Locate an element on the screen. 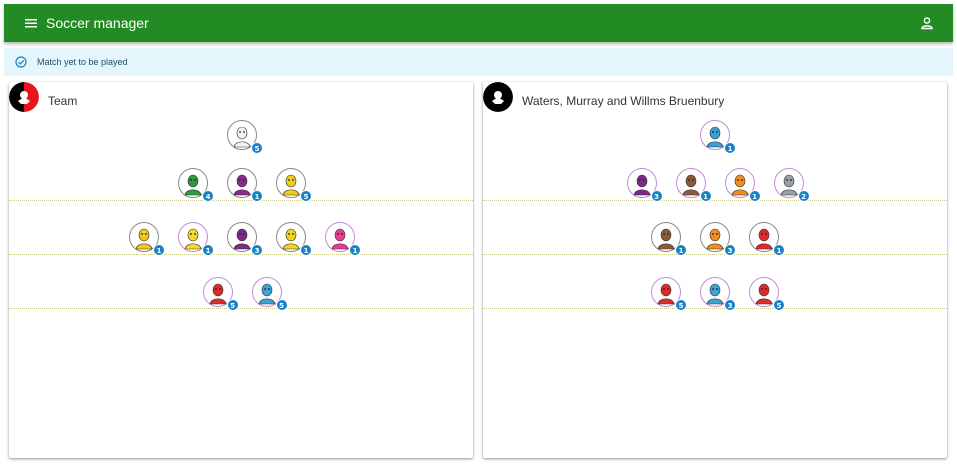 The image size is (957, 467). match-status-alert: Match yet to be played is located at coordinates (478, 62).